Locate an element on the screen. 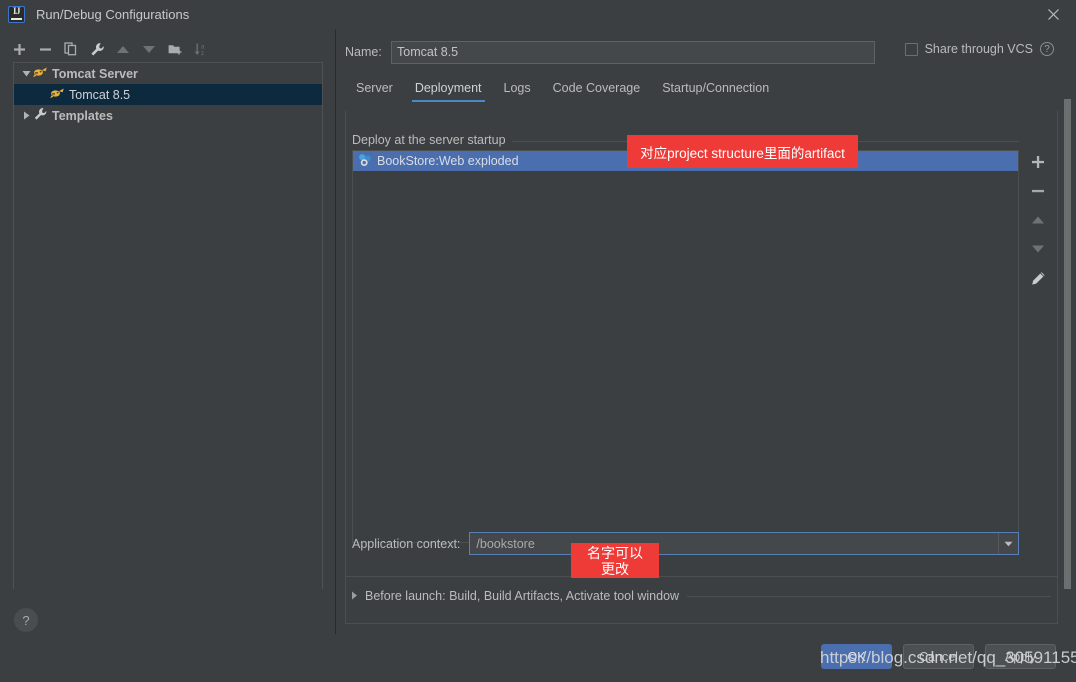 Image resolution: width=1076 pixels, height=682 pixels. dialog-button-bar: OK Cancel Apply is located at coordinates (538, 658).